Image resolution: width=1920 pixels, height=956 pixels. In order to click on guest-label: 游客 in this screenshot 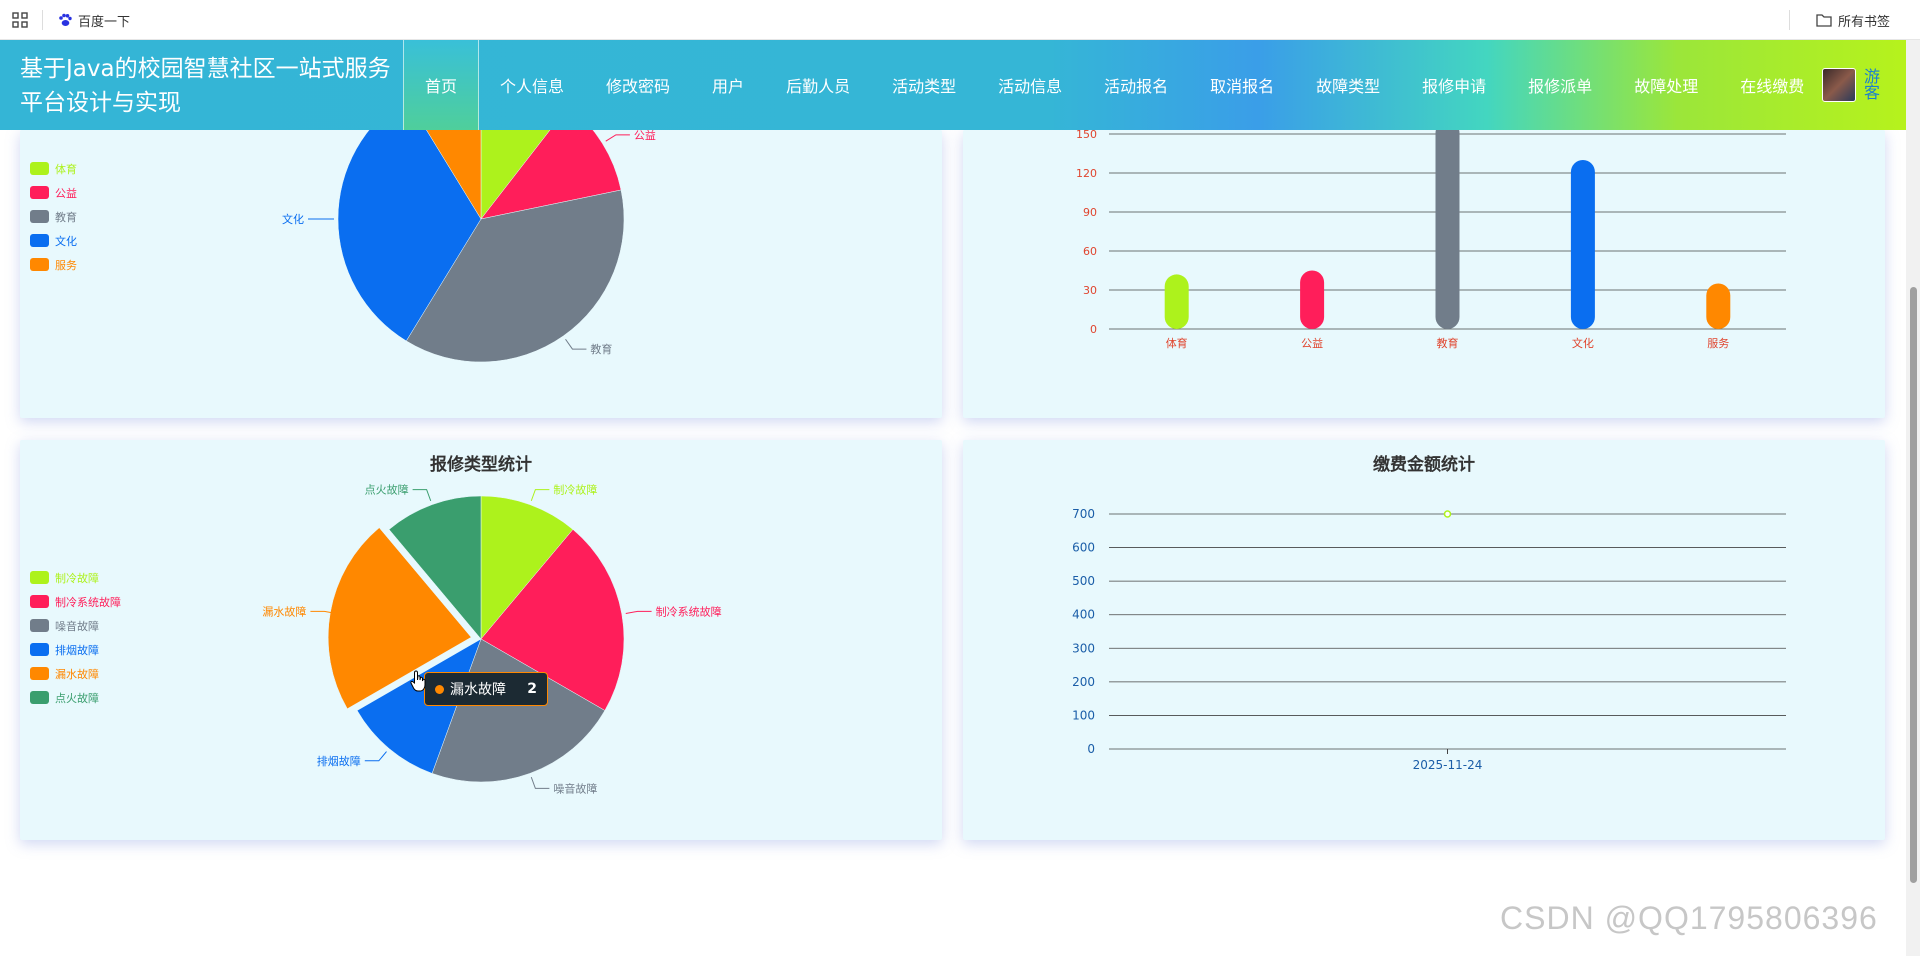, I will do `click(1873, 85)`.